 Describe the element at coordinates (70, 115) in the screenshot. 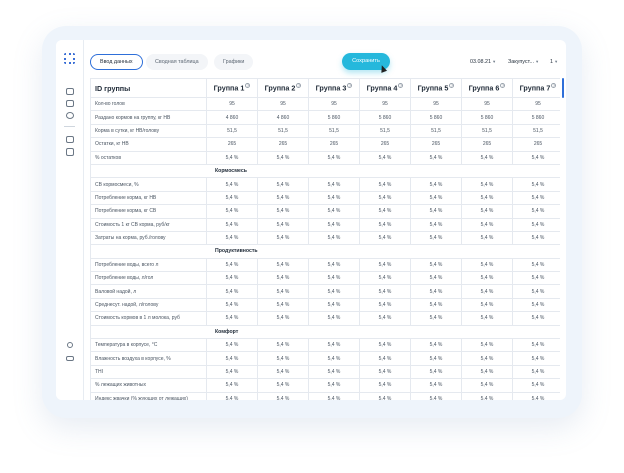

I see `location-icon` at that location.